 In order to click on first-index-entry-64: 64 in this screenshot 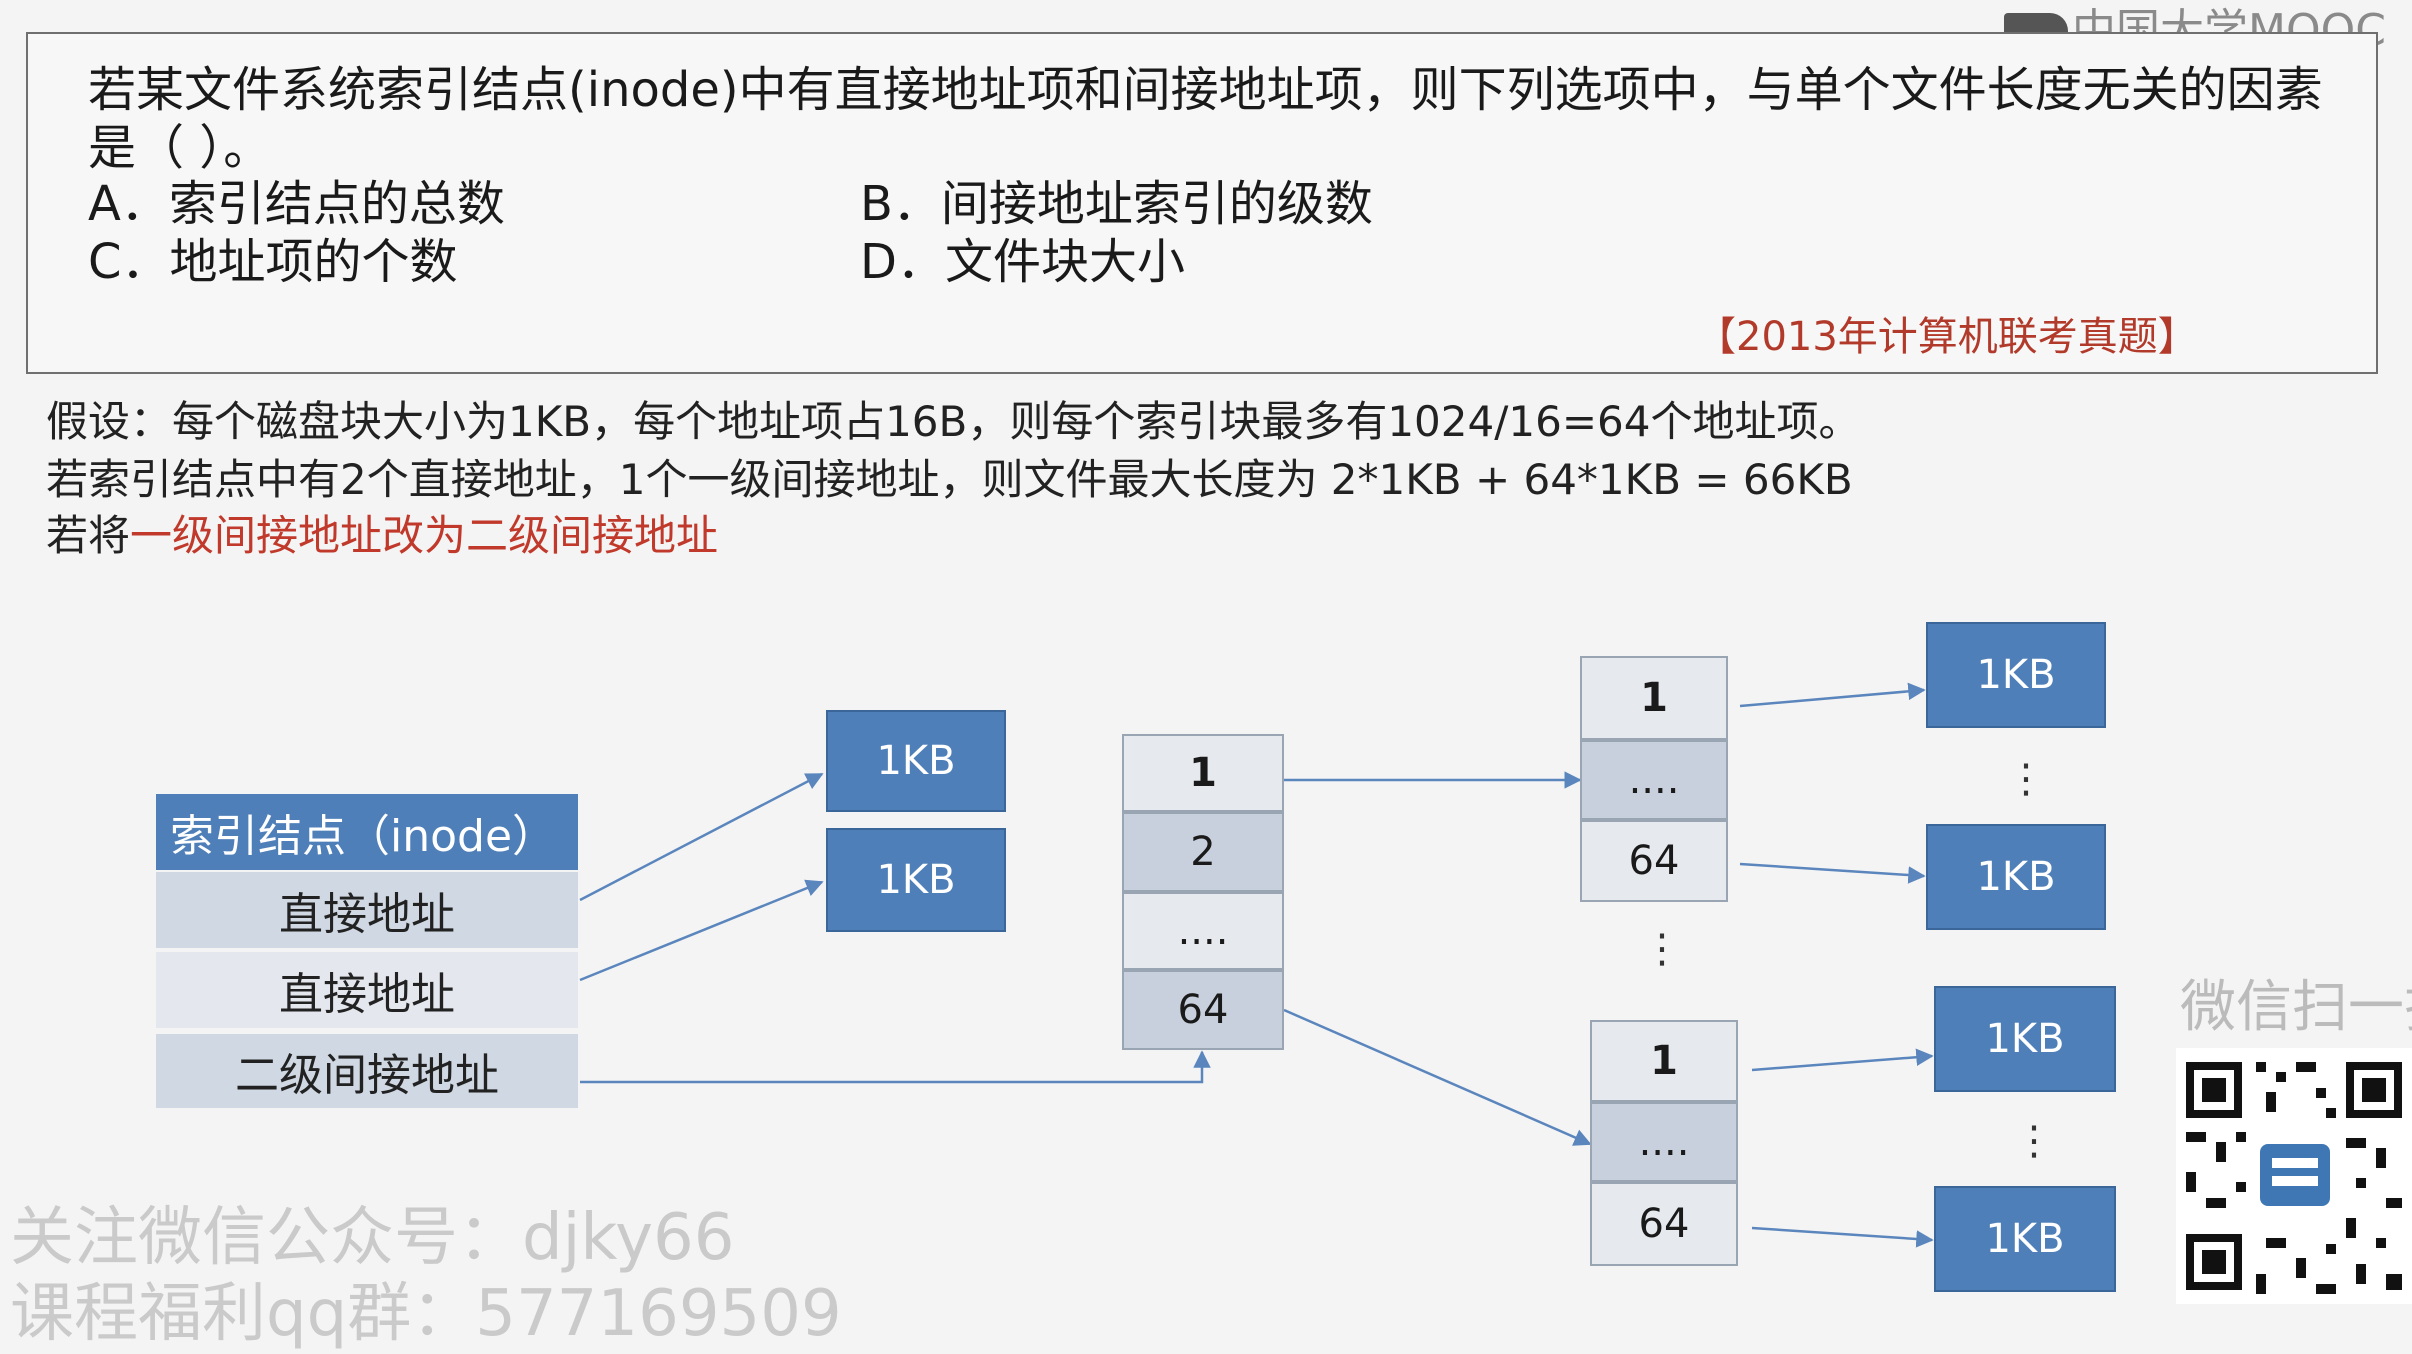, I will do `click(1203, 1010)`.